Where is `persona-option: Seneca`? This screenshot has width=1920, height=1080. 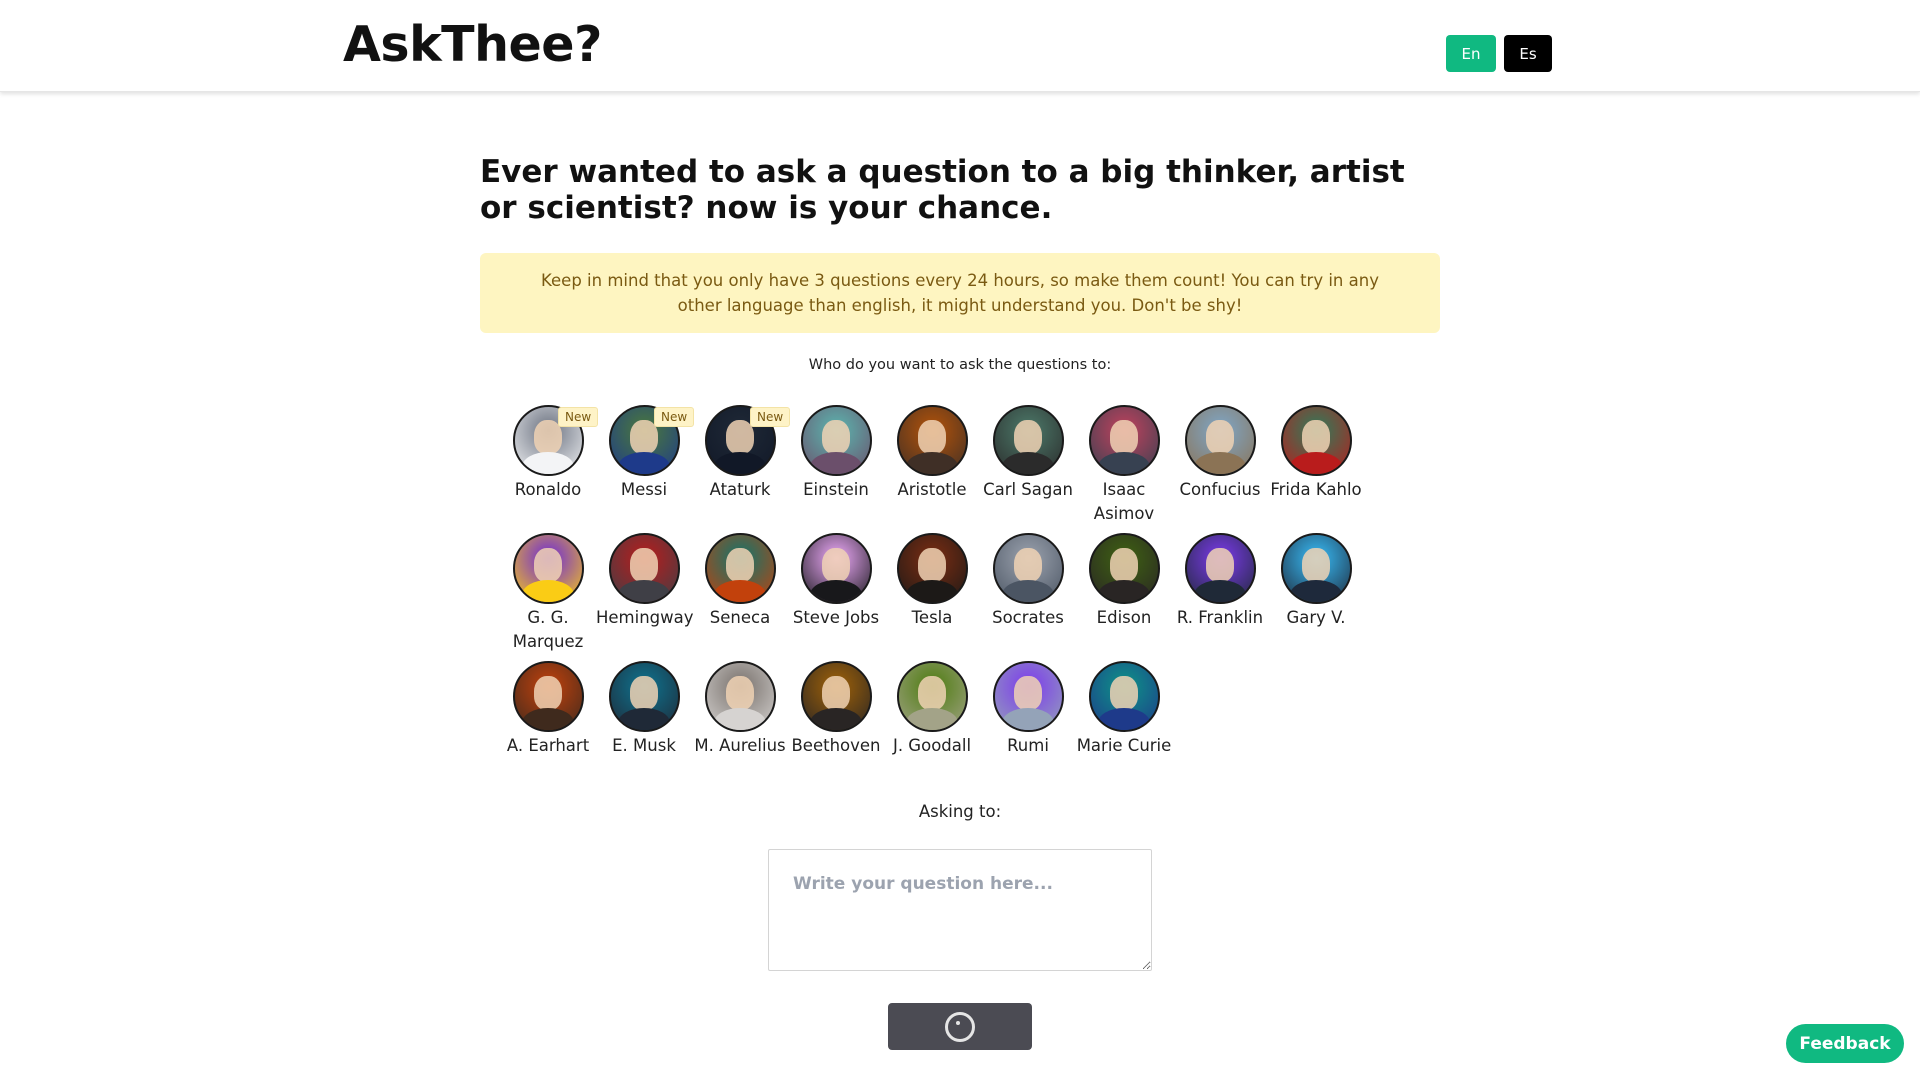
persona-option: Seneca is located at coordinates (740, 581).